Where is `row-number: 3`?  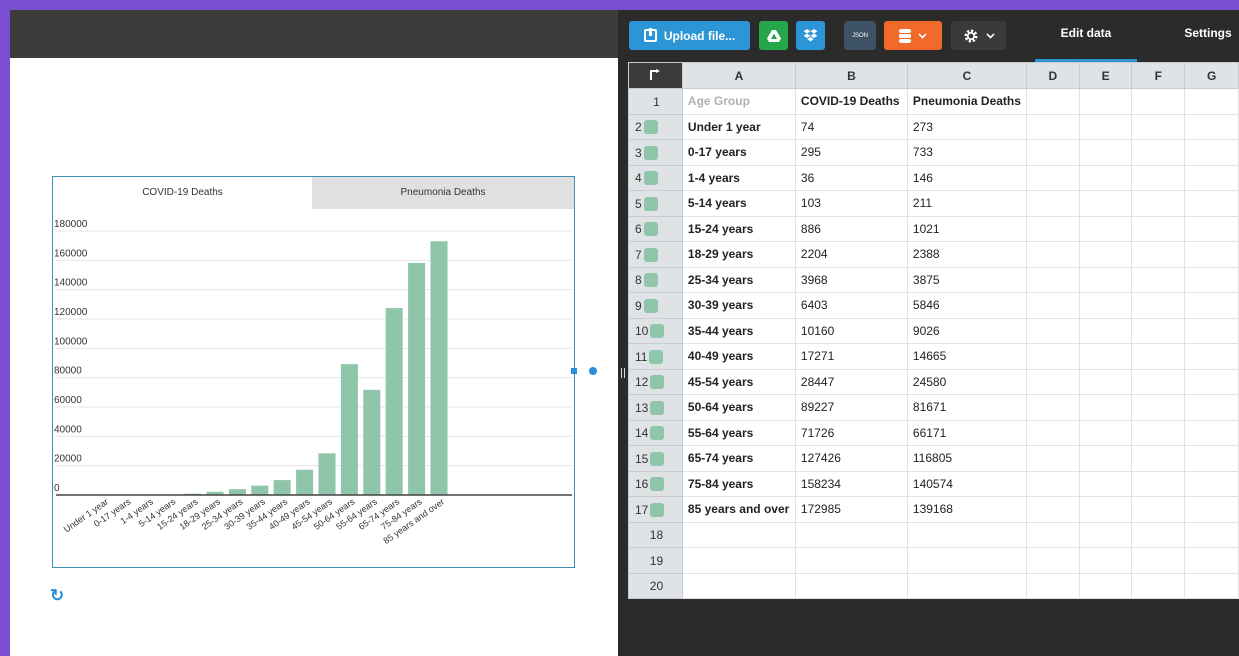
row-number: 3 is located at coordinates (655, 152).